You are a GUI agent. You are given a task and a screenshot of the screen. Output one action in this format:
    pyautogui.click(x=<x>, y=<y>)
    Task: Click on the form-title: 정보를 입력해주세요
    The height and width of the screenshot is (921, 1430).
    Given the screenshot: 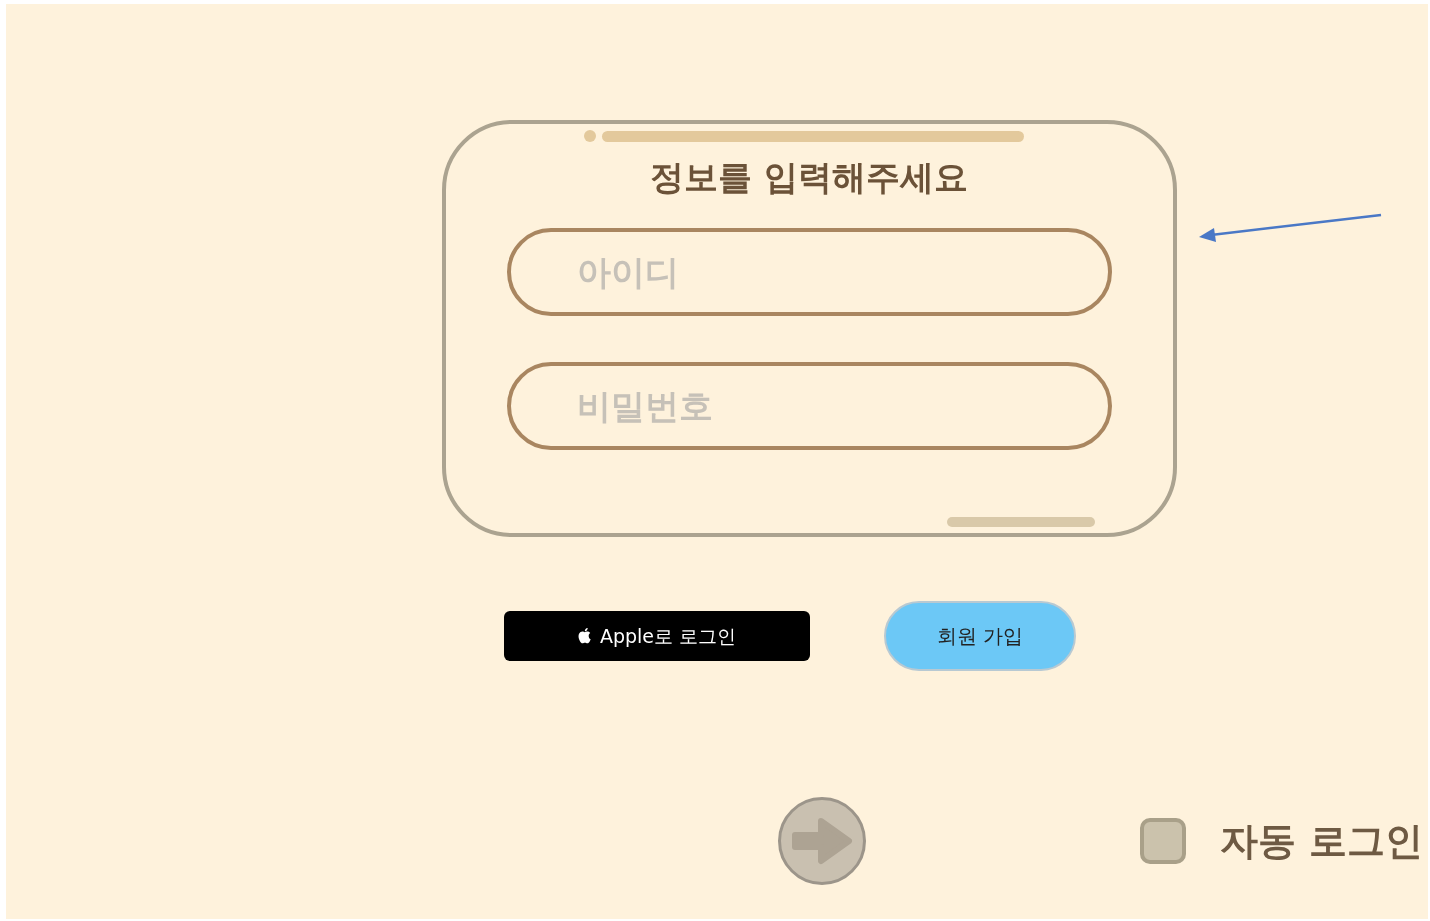 What is the action you would take?
    pyautogui.click(x=809, y=177)
    